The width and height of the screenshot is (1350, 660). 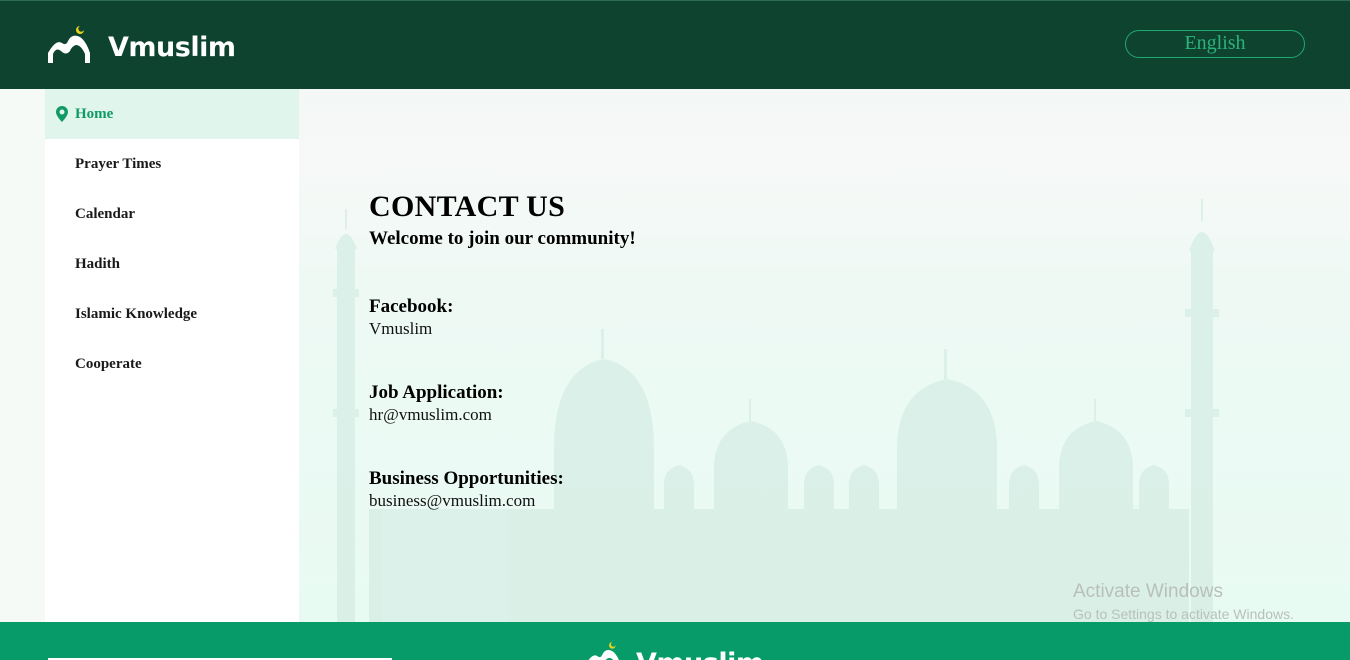 What do you see at coordinates (136, 313) in the screenshot?
I see `sidebar-item-label: Islamic Knowledge` at bounding box center [136, 313].